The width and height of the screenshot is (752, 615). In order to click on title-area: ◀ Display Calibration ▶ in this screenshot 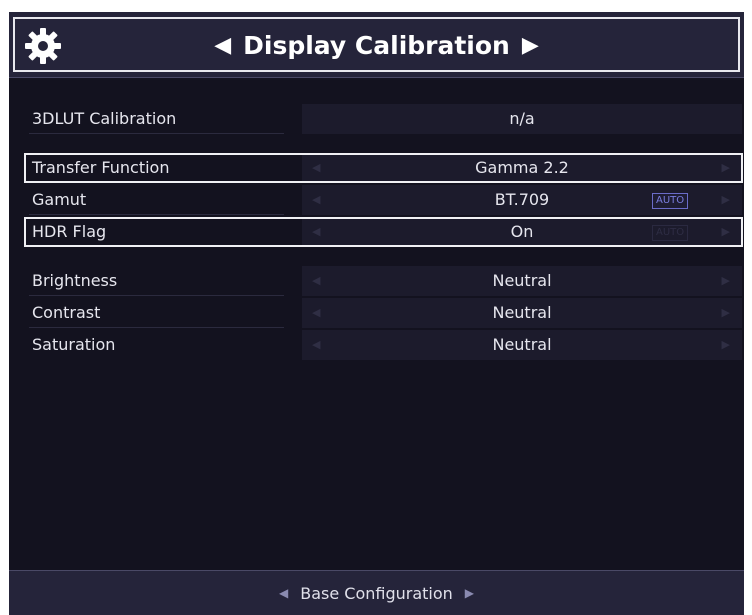, I will do `click(376, 45)`.